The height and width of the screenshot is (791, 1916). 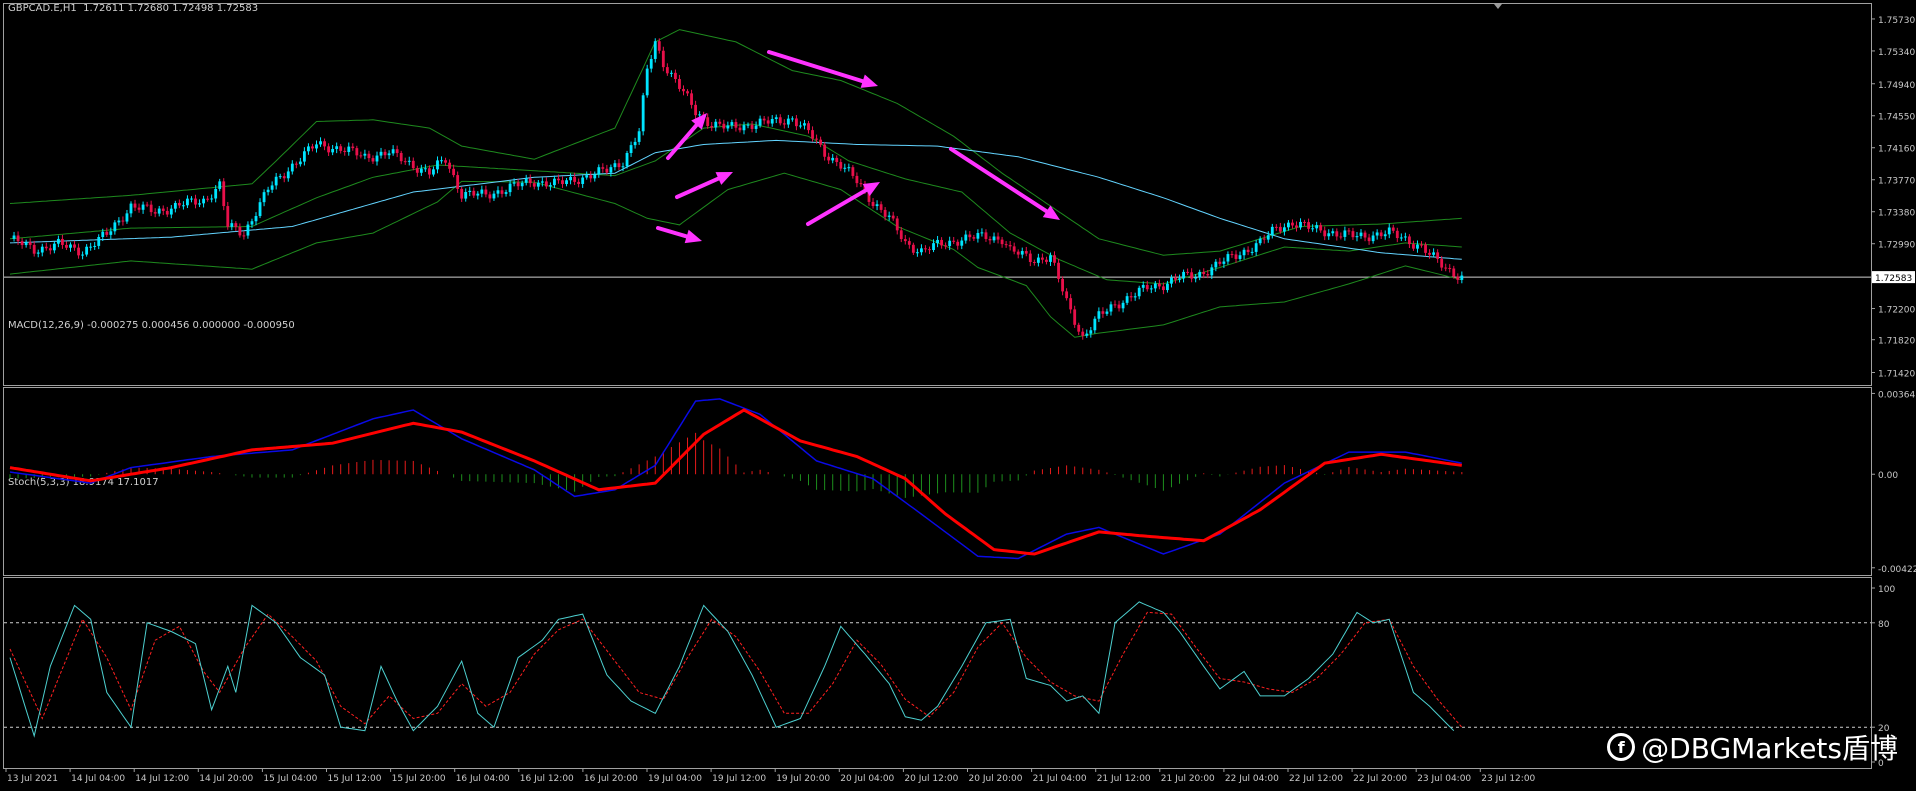 I want to click on annotation-arrow-shaft, so click(x=682, y=141).